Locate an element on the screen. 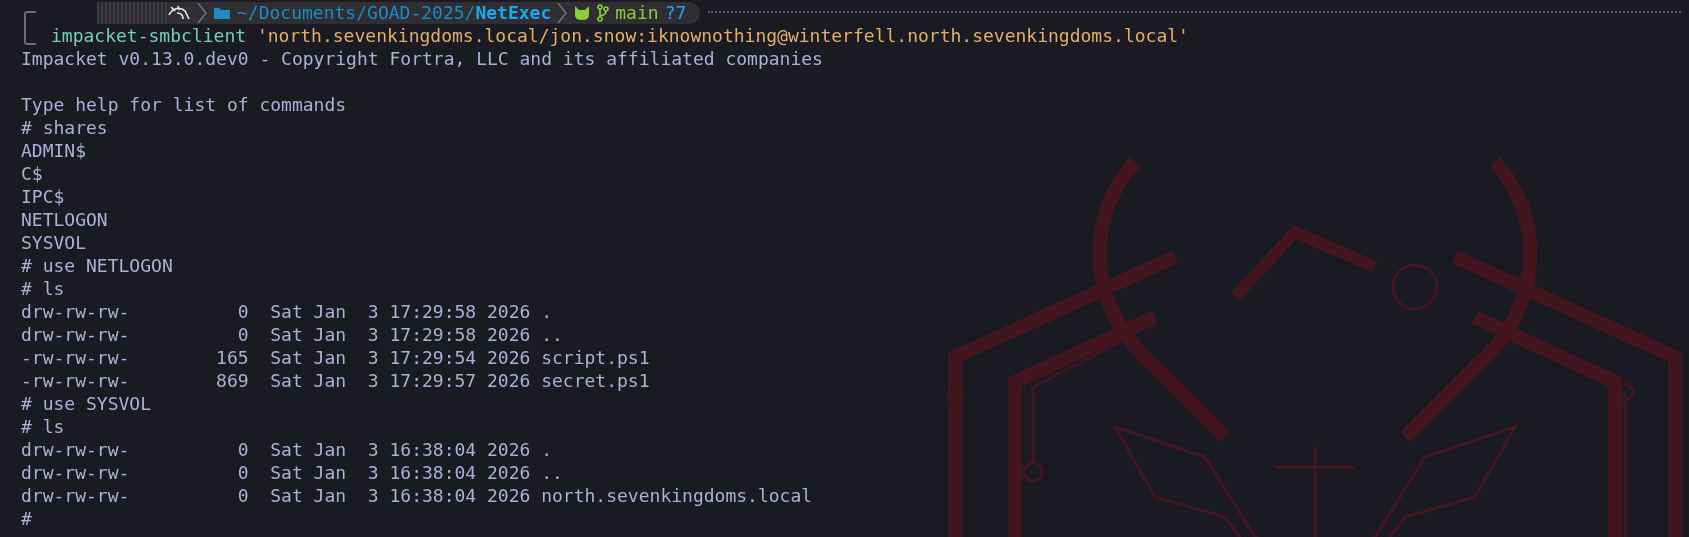 This screenshot has width=1689, height=537. output-line: ADMIN$ is located at coordinates (54, 150).